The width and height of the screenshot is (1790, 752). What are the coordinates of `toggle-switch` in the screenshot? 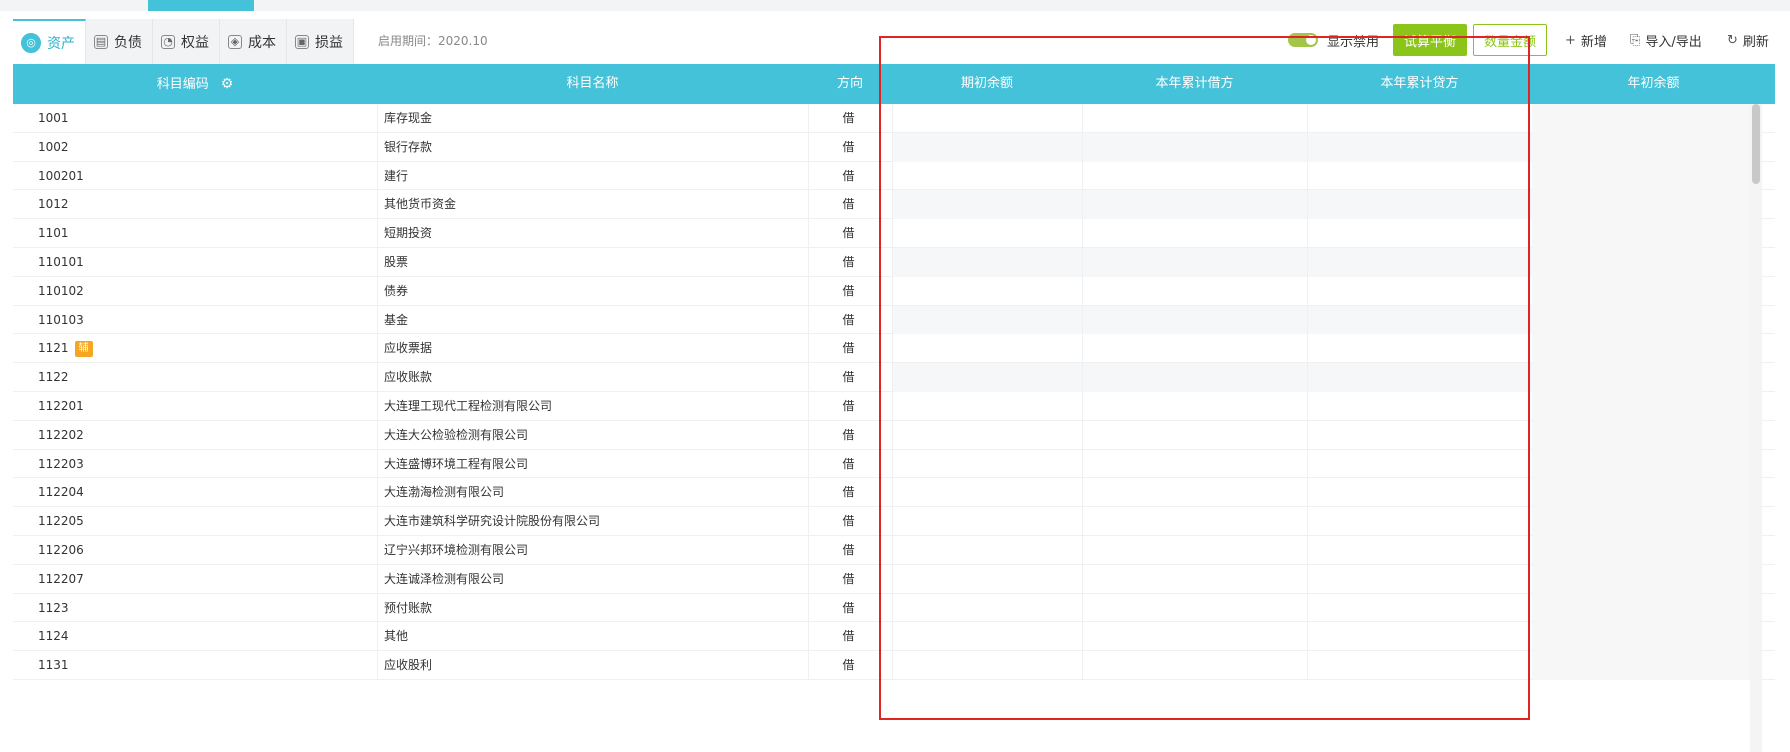 It's located at (1303, 40).